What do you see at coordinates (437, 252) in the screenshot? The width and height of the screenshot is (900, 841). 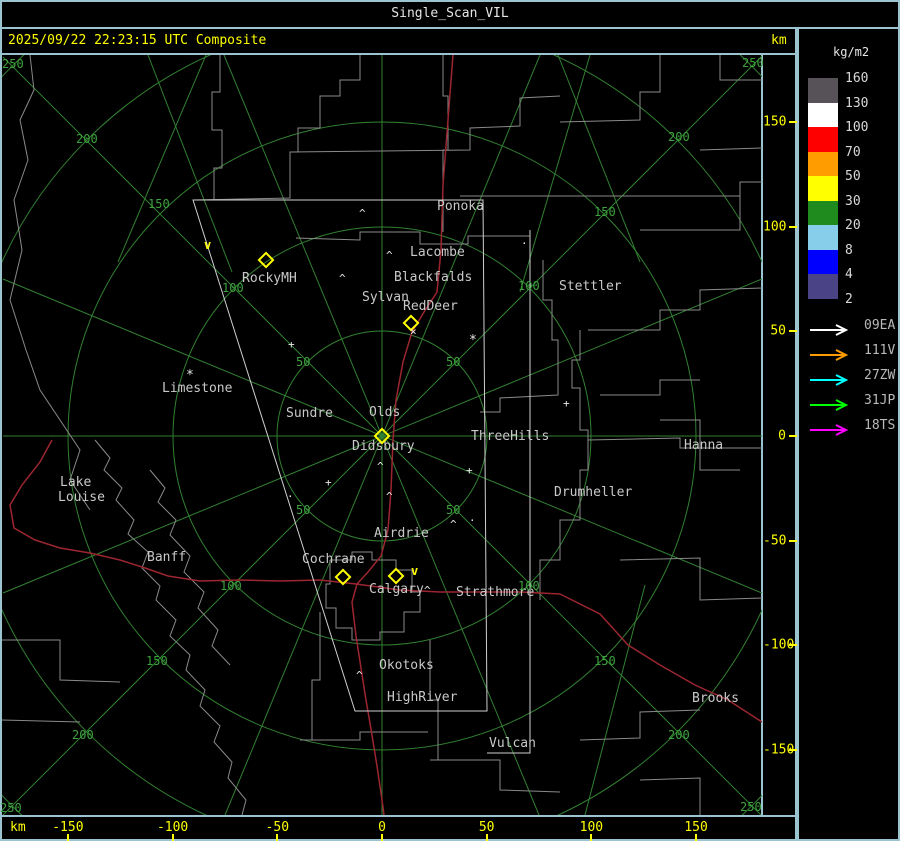 I see `city-label-lacombe: Lacombe` at bounding box center [437, 252].